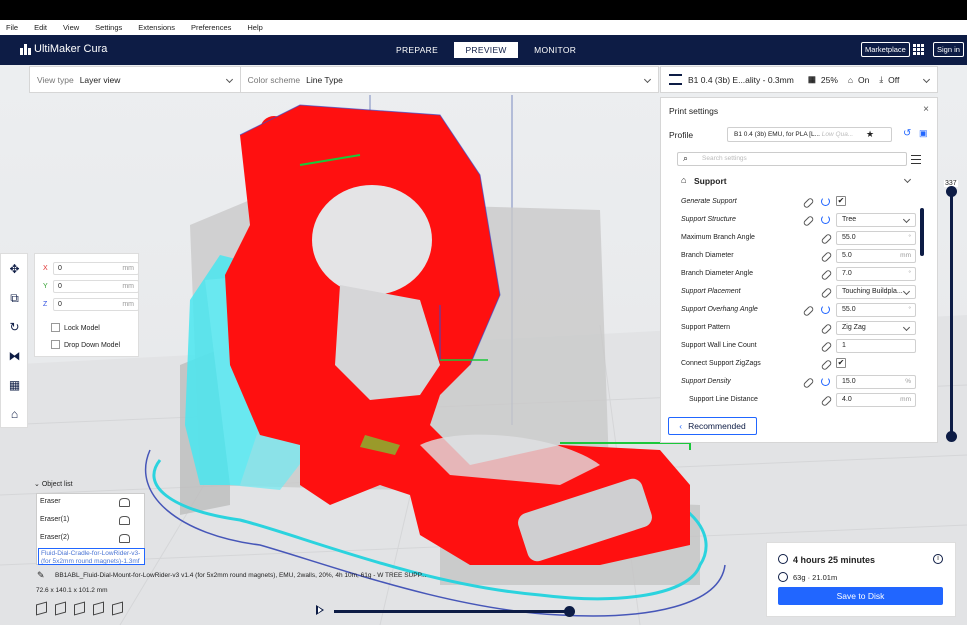 The image size is (967, 625). What do you see at coordinates (40, 27) in the screenshot?
I see `menu-edit: Edit` at bounding box center [40, 27].